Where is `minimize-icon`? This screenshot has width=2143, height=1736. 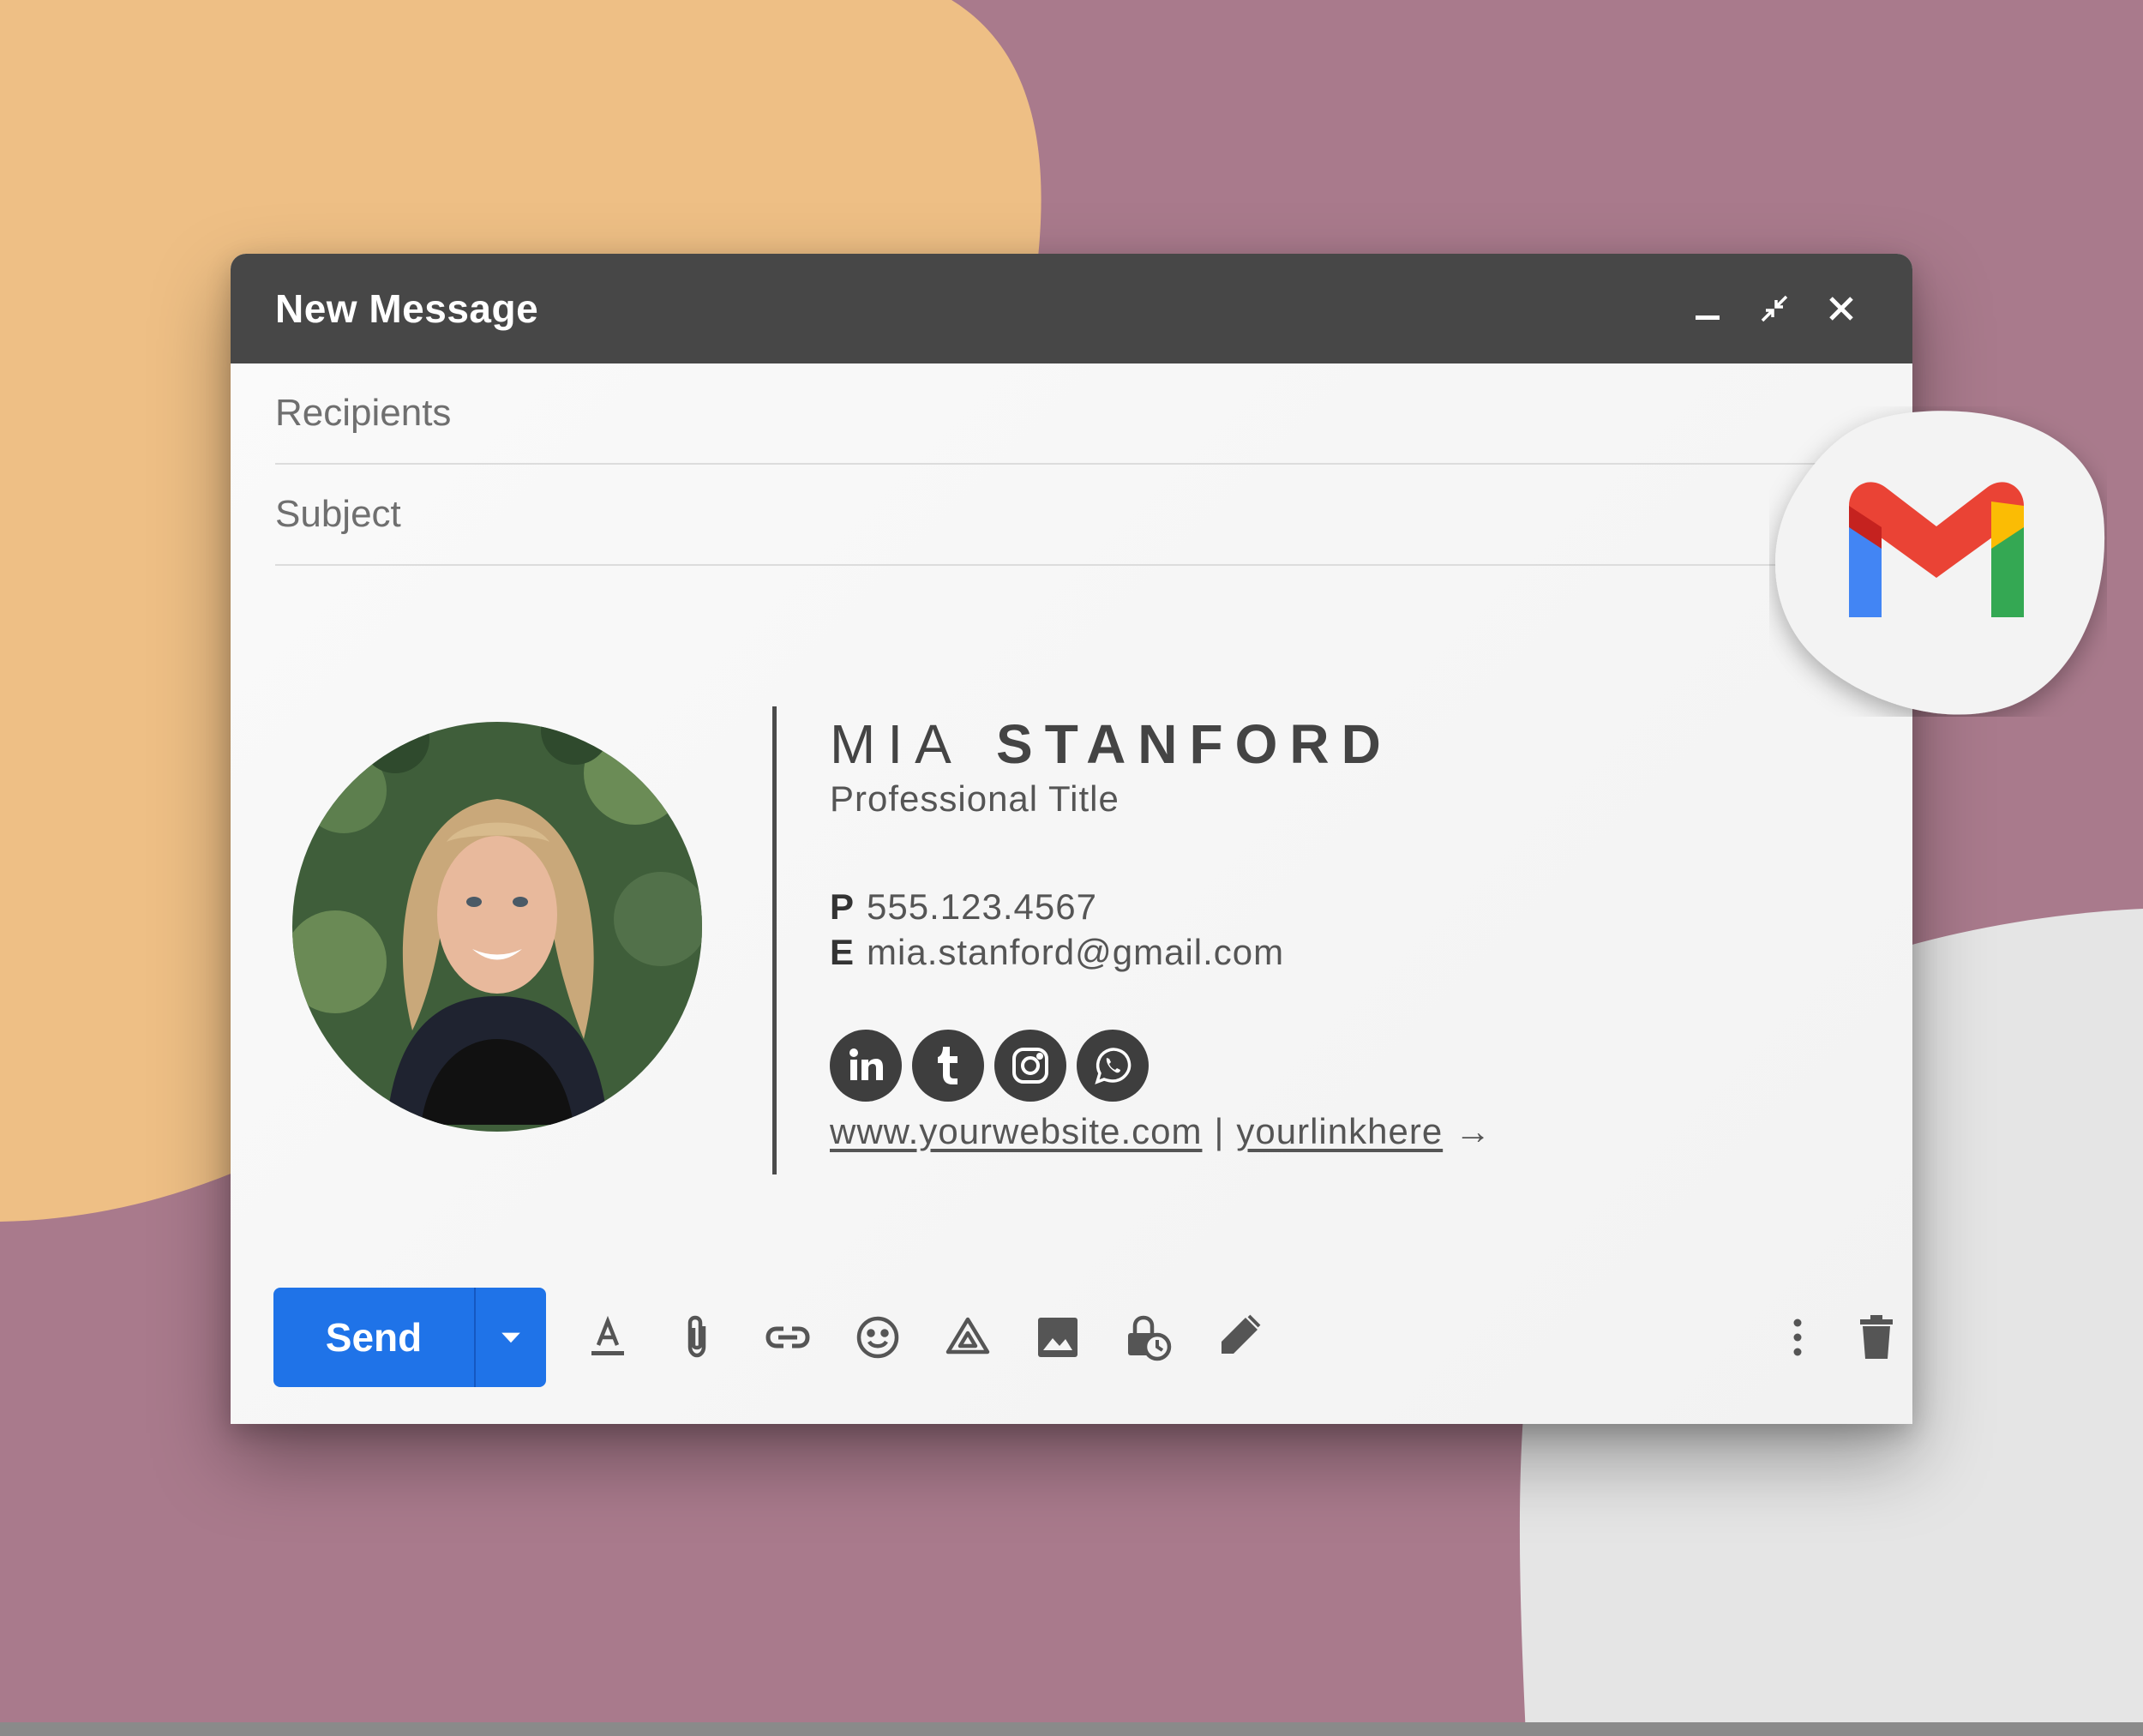
minimize-icon is located at coordinates (1707, 308).